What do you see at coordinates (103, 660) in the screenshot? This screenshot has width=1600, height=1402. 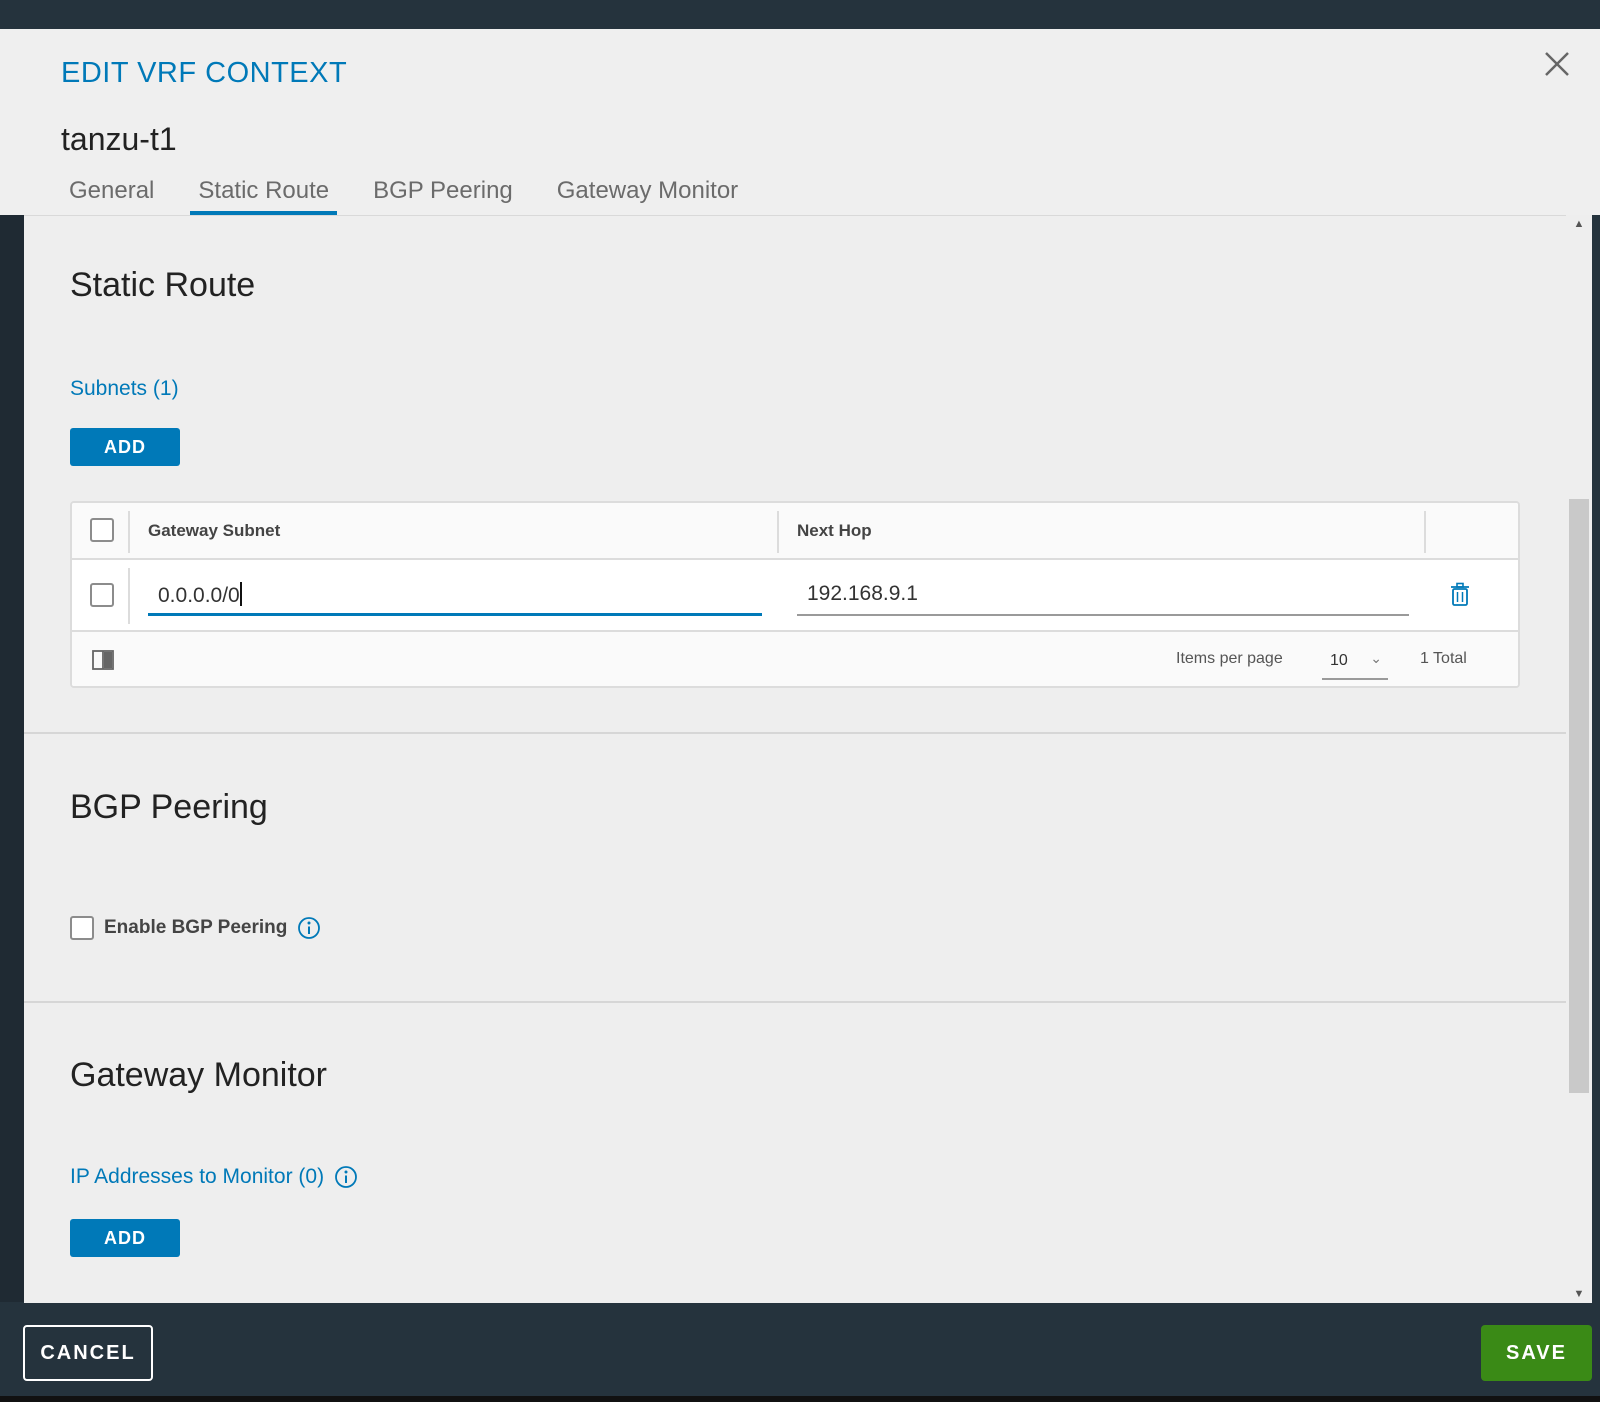 I see `column-toggle-icon` at bounding box center [103, 660].